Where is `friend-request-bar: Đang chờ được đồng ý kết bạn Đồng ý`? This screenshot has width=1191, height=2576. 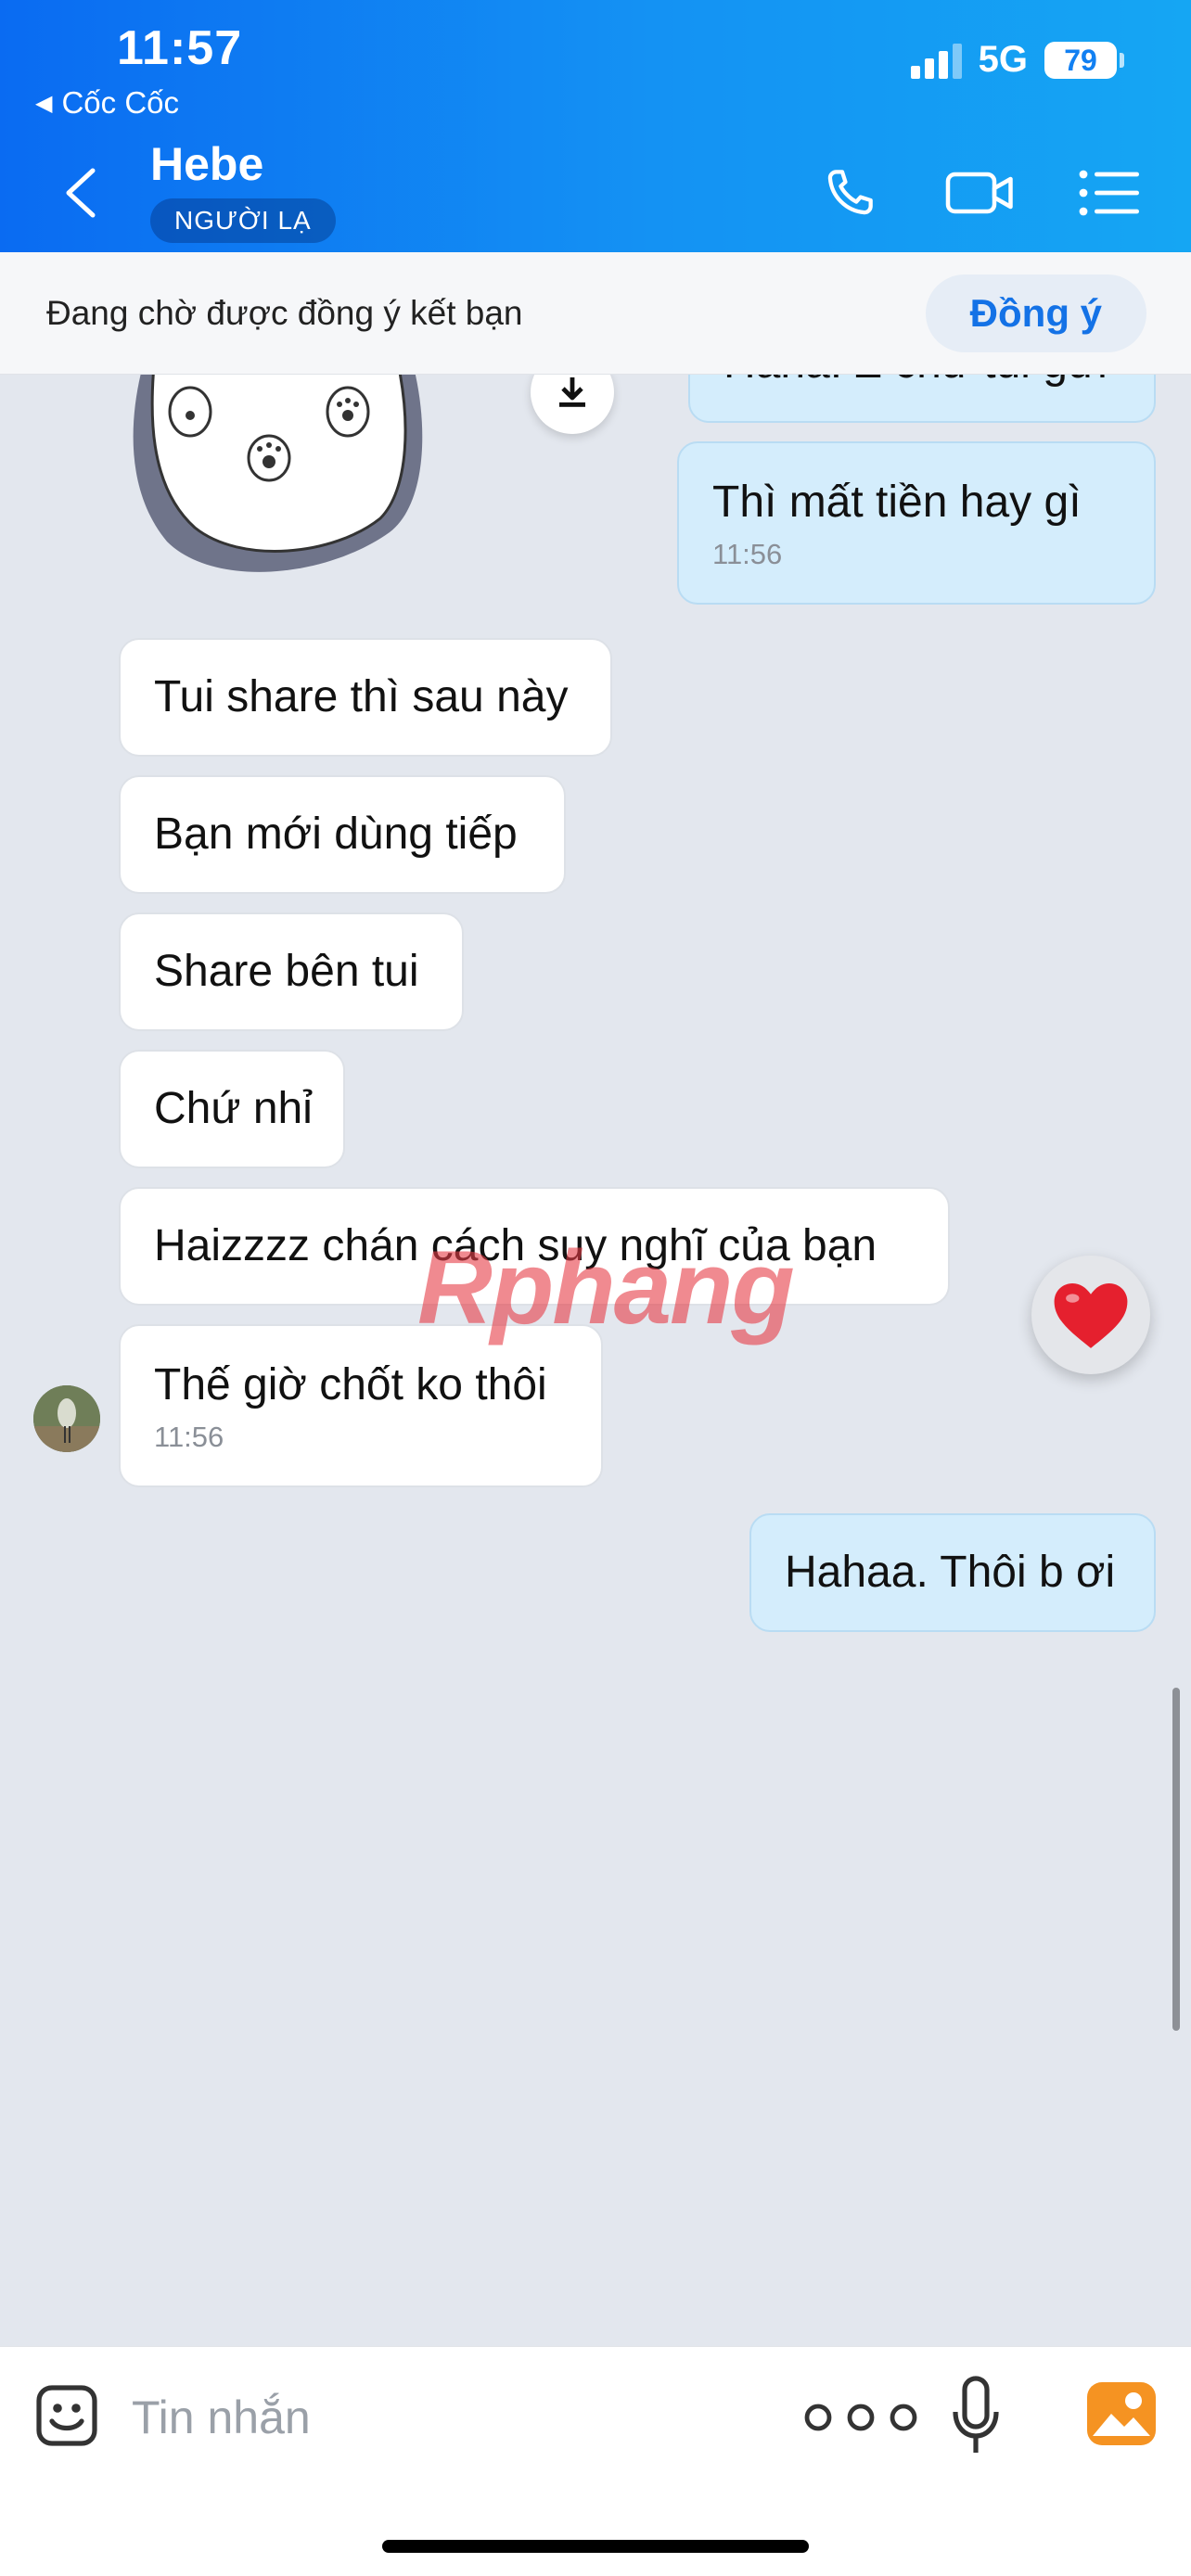 friend-request-bar: Đang chờ được đồng ý kết bạn Đồng ý is located at coordinates (595, 313).